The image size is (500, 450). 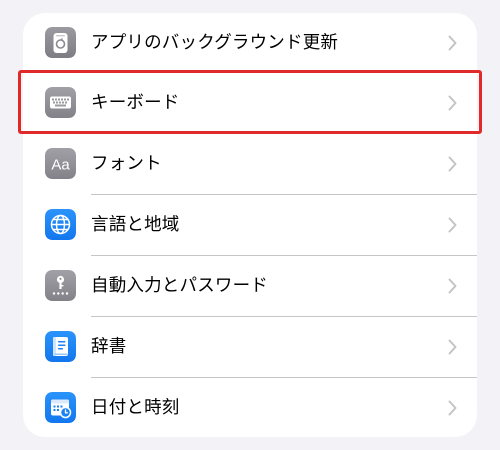 I want to click on row-background-app-refresh: アプリのバックグラウンド更新, so click(x=250, y=43).